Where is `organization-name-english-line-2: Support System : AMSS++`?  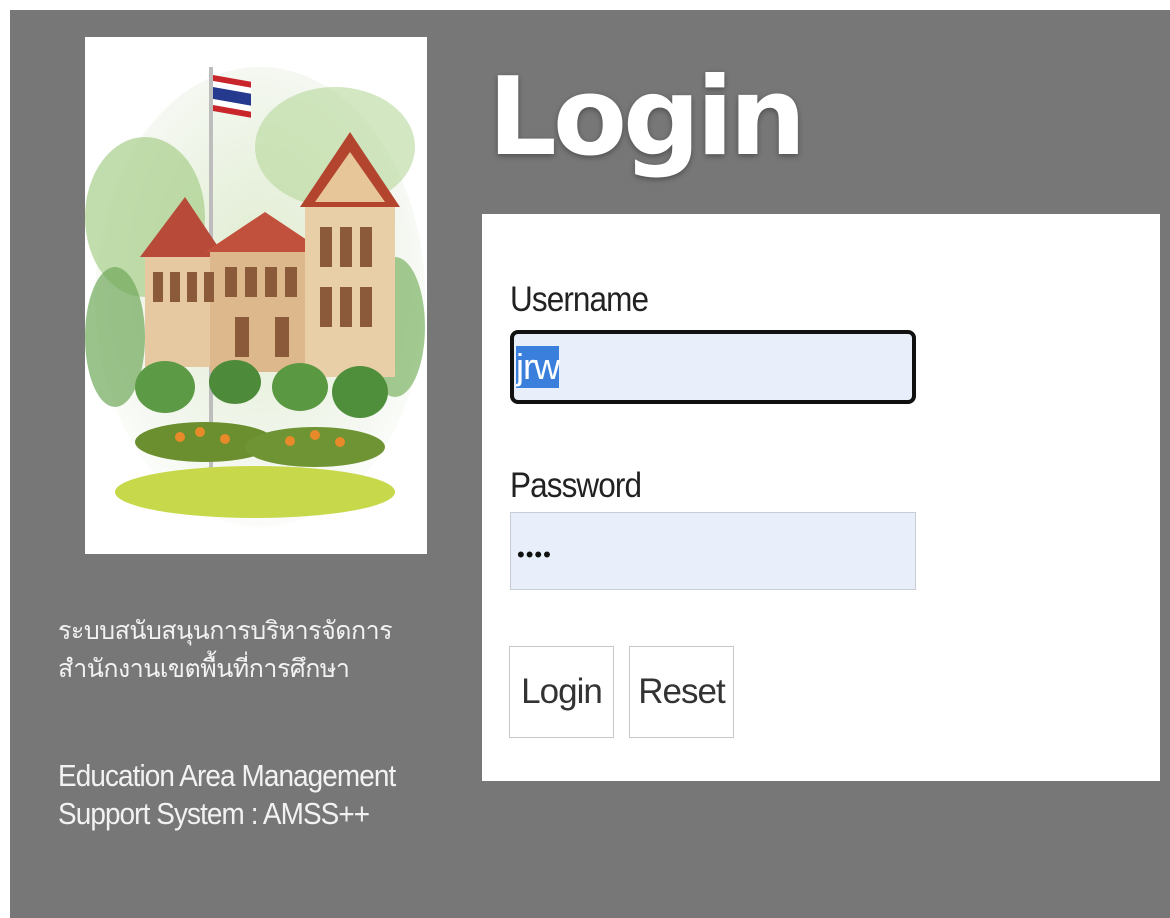 organization-name-english-line-2: Support System : AMSS++ is located at coordinates (214, 813).